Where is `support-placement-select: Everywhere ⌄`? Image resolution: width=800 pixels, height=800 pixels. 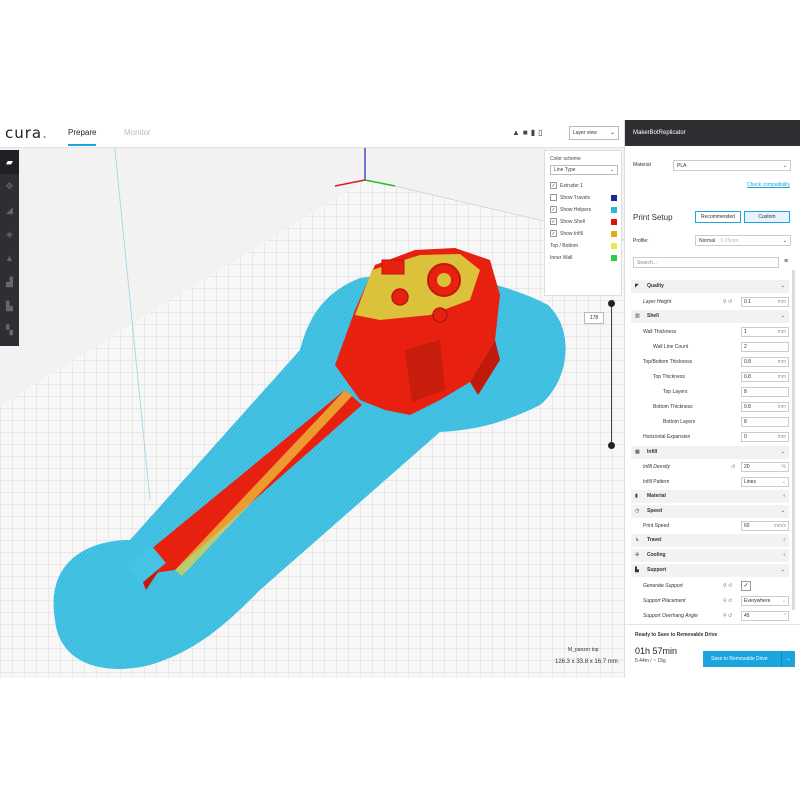
support-placement-select: Everywhere ⌄ is located at coordinates (765, 601).